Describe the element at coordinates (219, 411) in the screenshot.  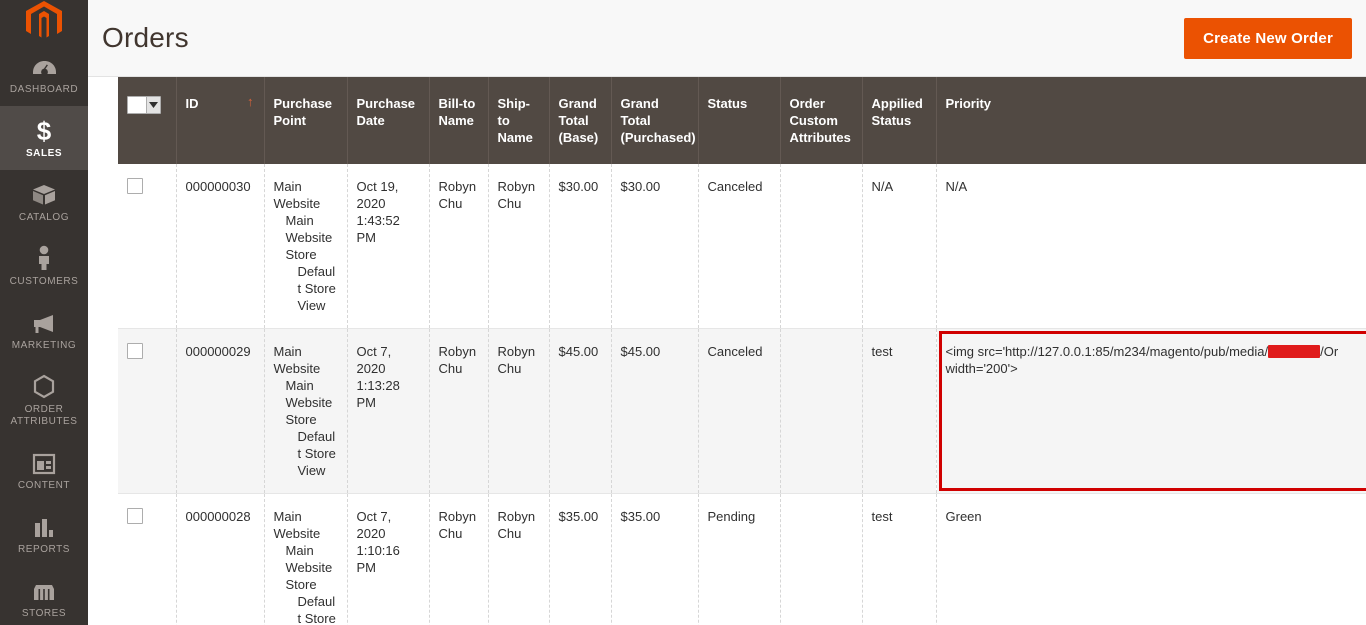
I see `cell-id: 000000029` at that location.